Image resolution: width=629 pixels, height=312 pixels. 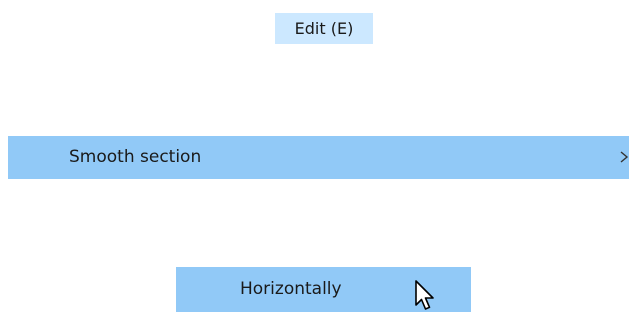 I want to click on smooth-section-menu-item: Smooth section, so click(x=318, y=157).